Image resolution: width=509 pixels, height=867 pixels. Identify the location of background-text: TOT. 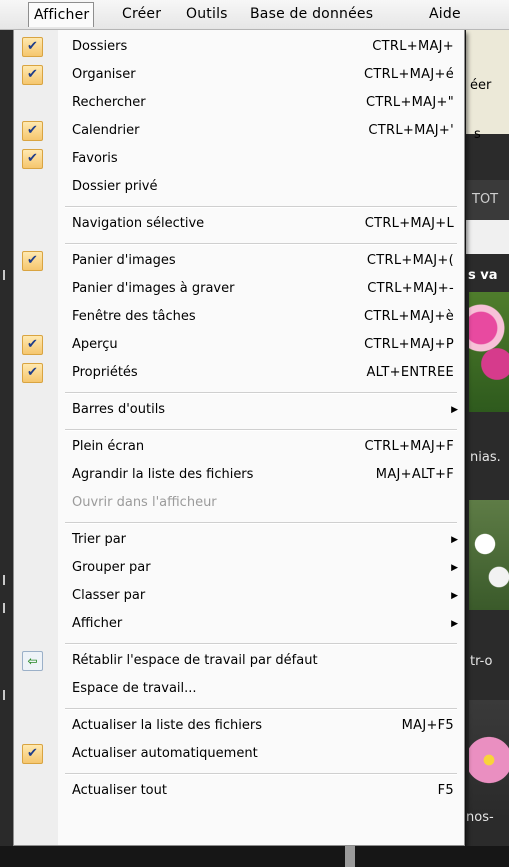
(485, 199).